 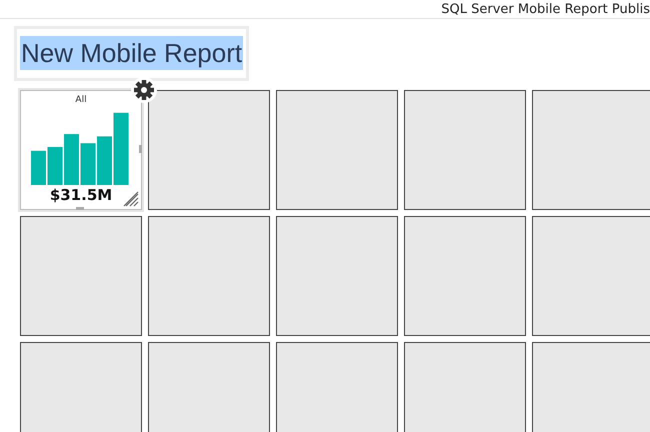 What do you see at coordinates (131, 199) in the screenshot?
I see `resize-grip-icon` at bounding box center [131, 199].